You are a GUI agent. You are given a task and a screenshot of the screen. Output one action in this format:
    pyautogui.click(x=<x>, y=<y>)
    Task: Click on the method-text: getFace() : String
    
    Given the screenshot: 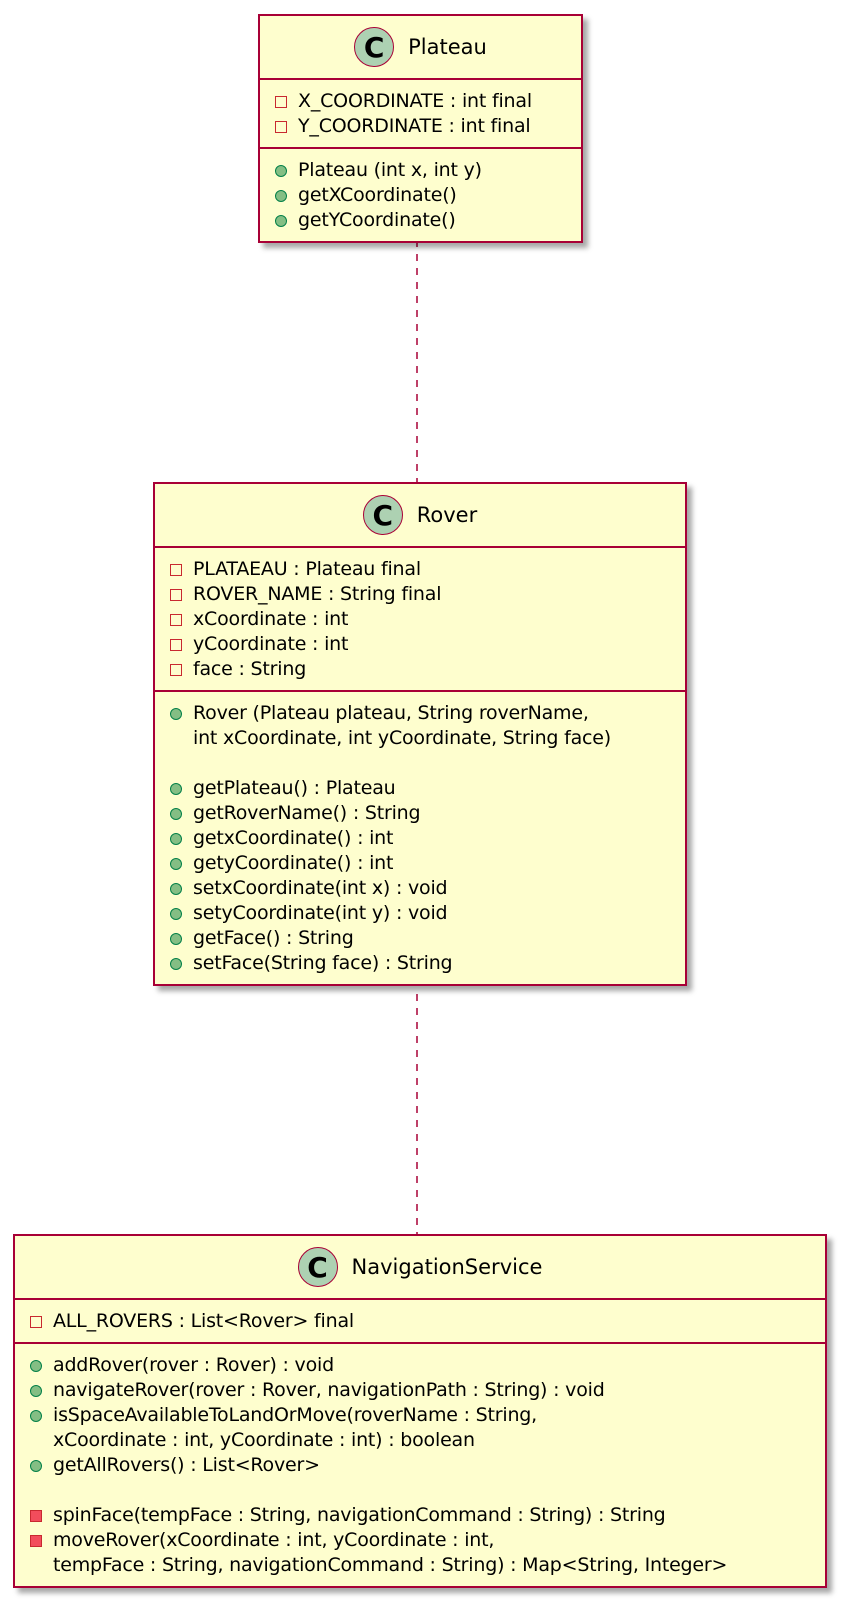 What is the action you would take?
    pyautogui.click(x=273, y=938)
    